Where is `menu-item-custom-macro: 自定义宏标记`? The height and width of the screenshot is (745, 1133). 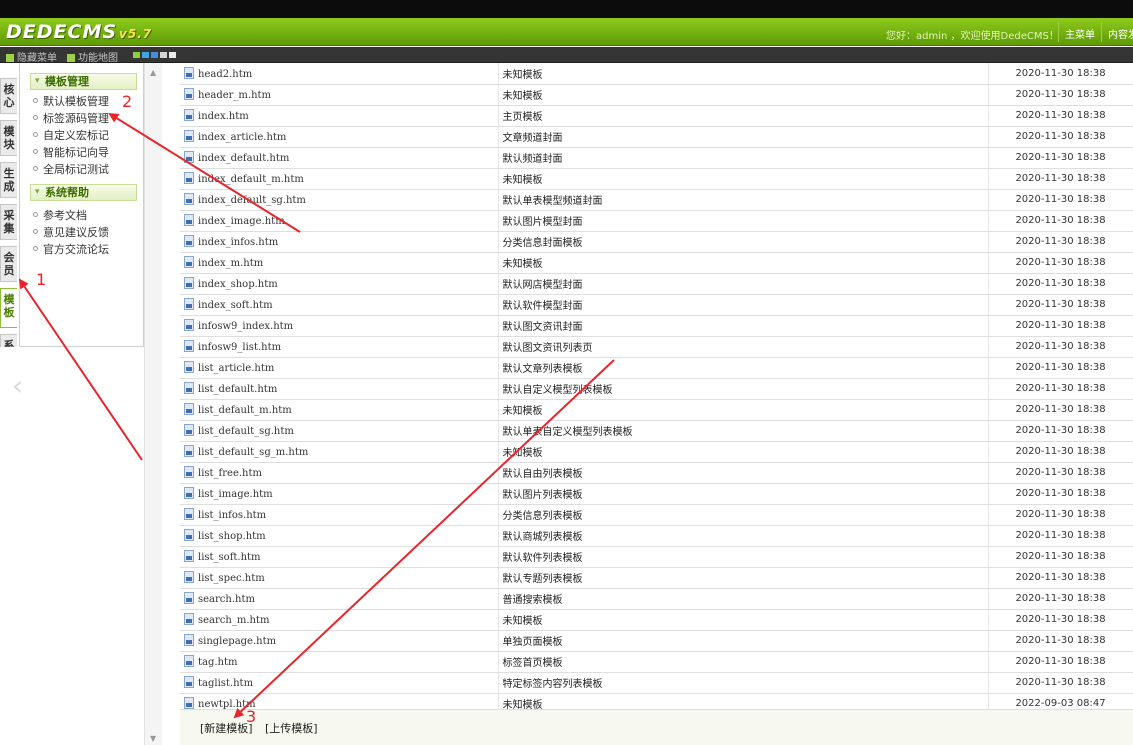 menu-item-custom-macro: 自定义宏标记 is located at coordinates (88, 135).